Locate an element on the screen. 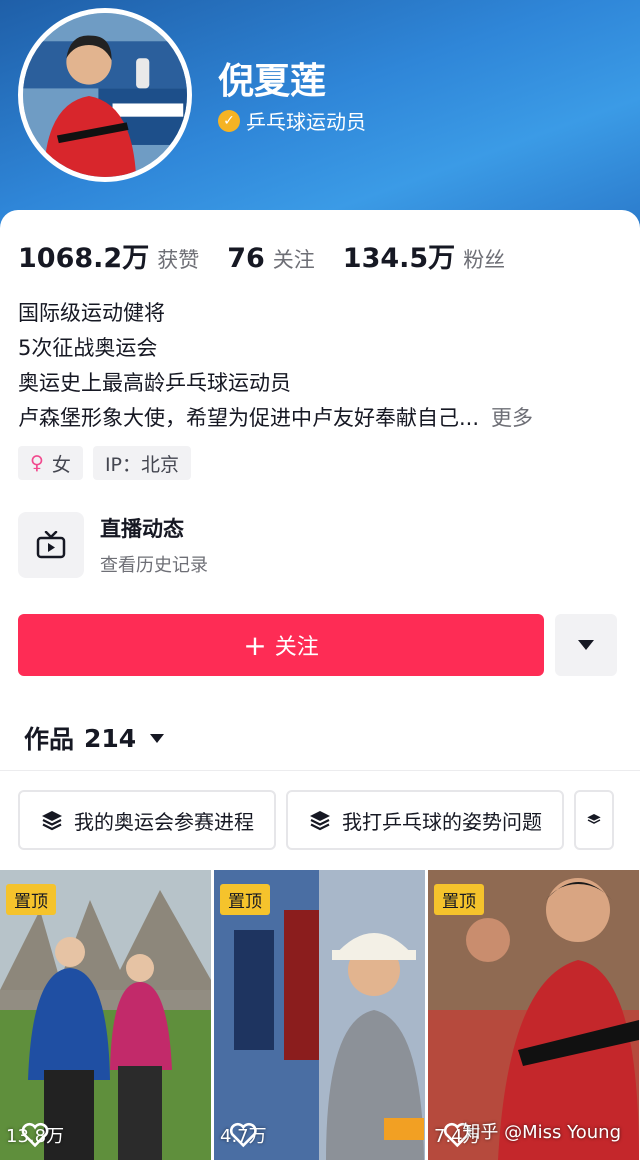 This screenshot has height=1160, width=640. stat-label: 获赞 is located at coordinates (178, 260).